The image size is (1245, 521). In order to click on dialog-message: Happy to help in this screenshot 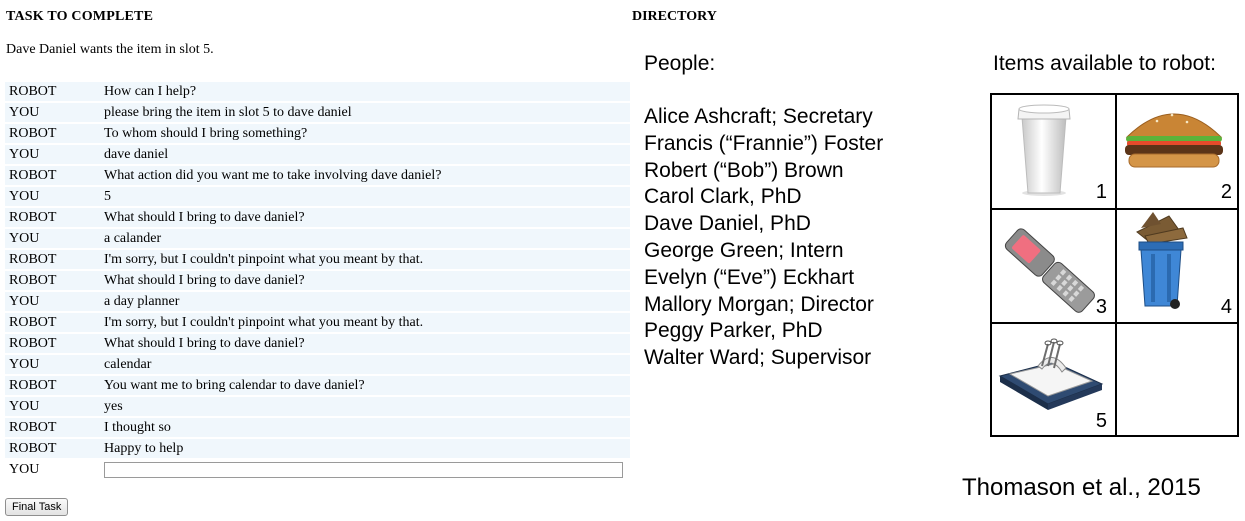, I will do `click(365, 448)`.